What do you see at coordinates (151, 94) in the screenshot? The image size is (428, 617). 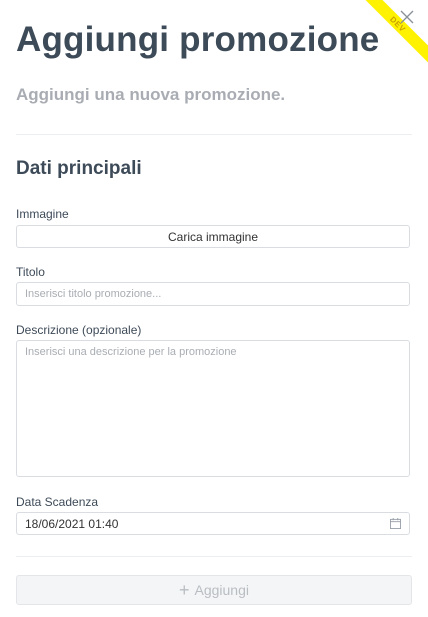 I see `page-subtitle: Aggiungi una nuova promozione.` at bounding box center [151, 94].